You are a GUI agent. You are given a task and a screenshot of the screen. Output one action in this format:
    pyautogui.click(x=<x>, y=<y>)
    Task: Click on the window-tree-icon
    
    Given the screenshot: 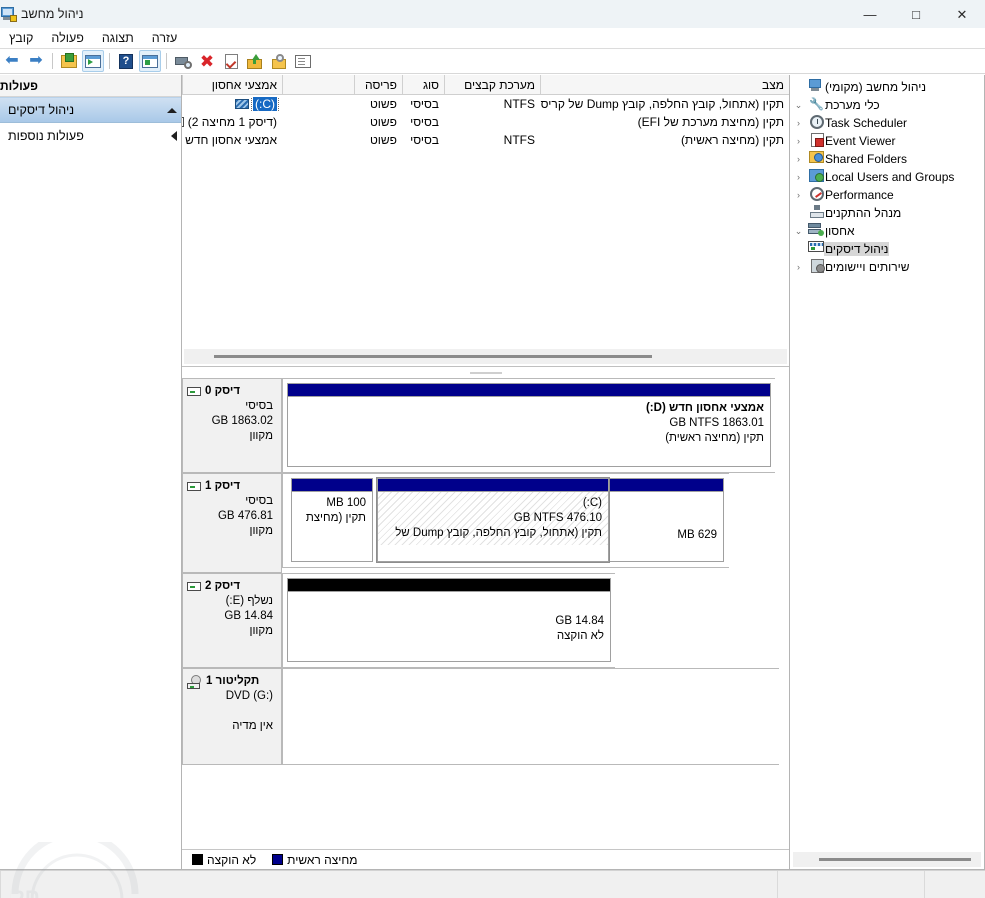 What is the action you would take?
    pyautogui.click(x=150, y=61)
    